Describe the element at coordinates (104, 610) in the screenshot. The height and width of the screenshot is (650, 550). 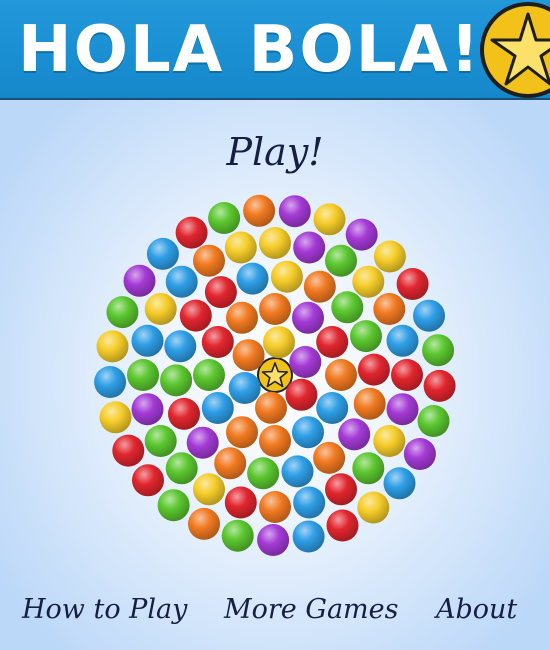
I see `how-to-play-link: How to Play` at that location.